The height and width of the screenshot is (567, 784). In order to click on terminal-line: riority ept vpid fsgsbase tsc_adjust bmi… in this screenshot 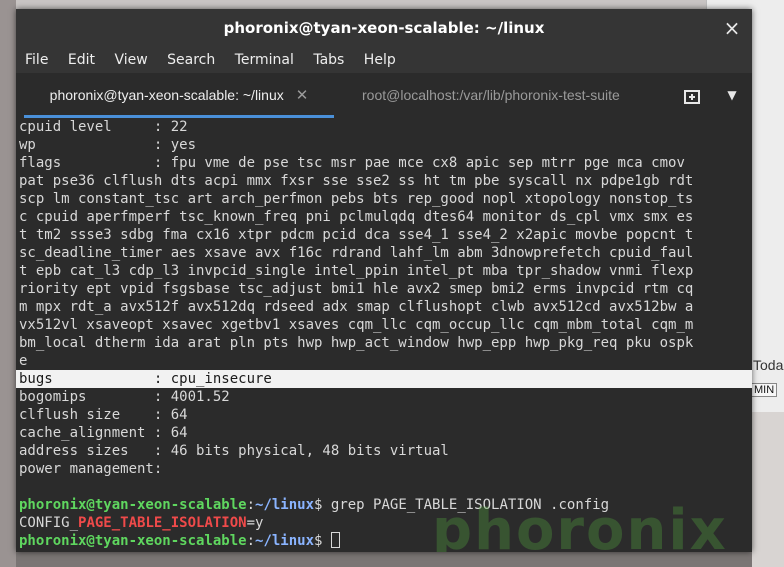, I will do `click(356, 289)`.